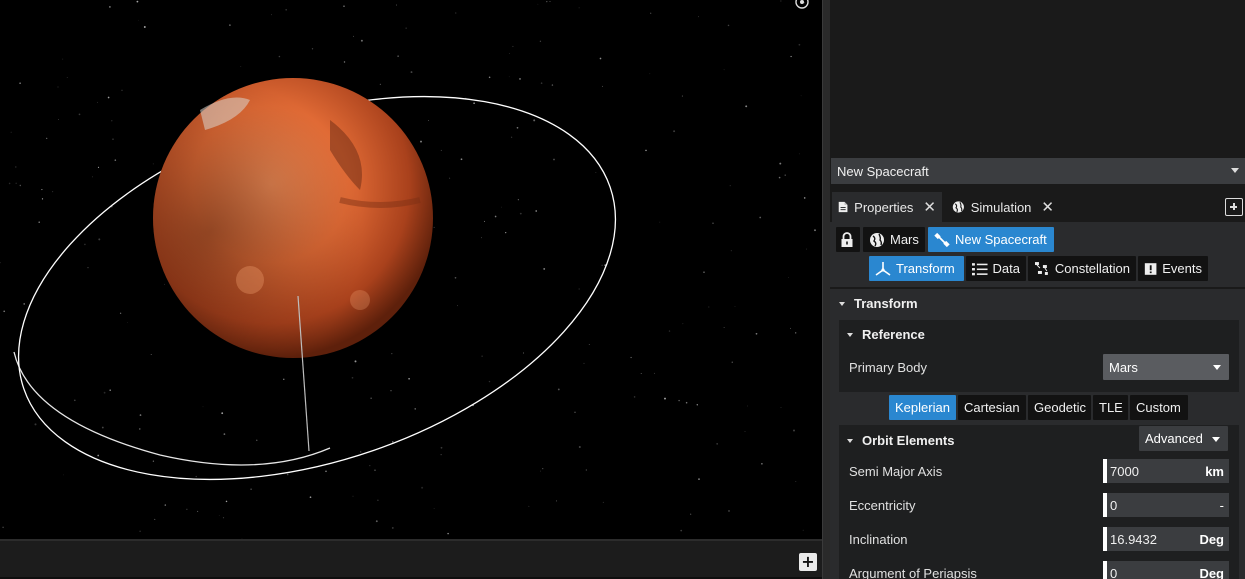  I want to click on field-value: 7000, so click(1124, 471).